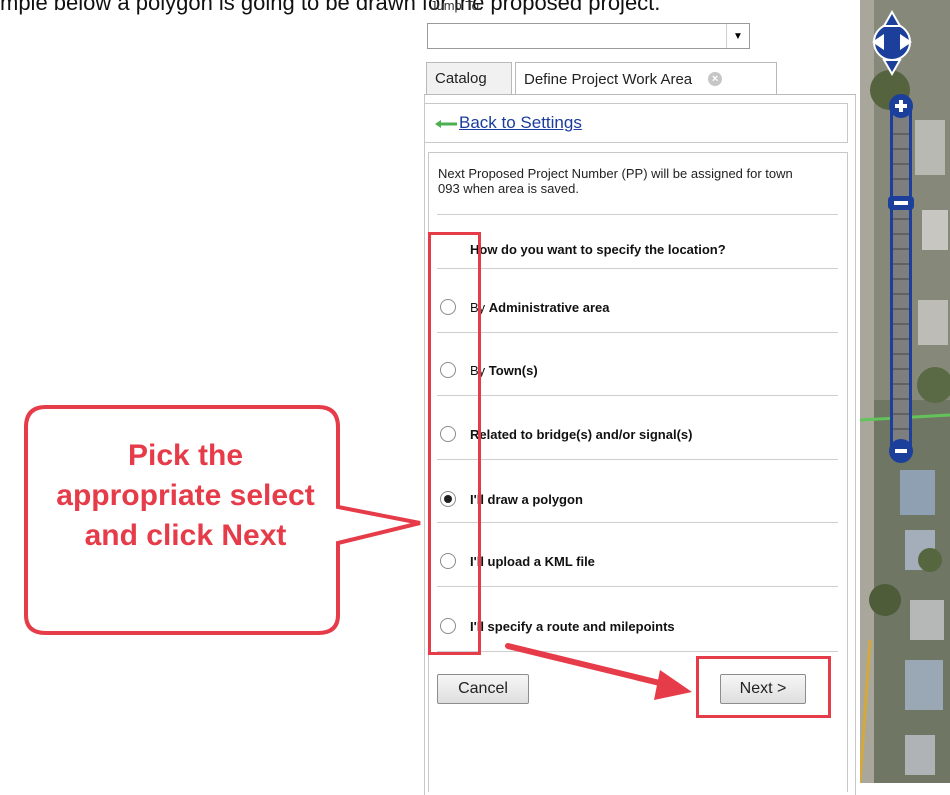  Describe the element at coordinates (446, 124) in the screenshot. I see `back-arrow-icon` at that location.